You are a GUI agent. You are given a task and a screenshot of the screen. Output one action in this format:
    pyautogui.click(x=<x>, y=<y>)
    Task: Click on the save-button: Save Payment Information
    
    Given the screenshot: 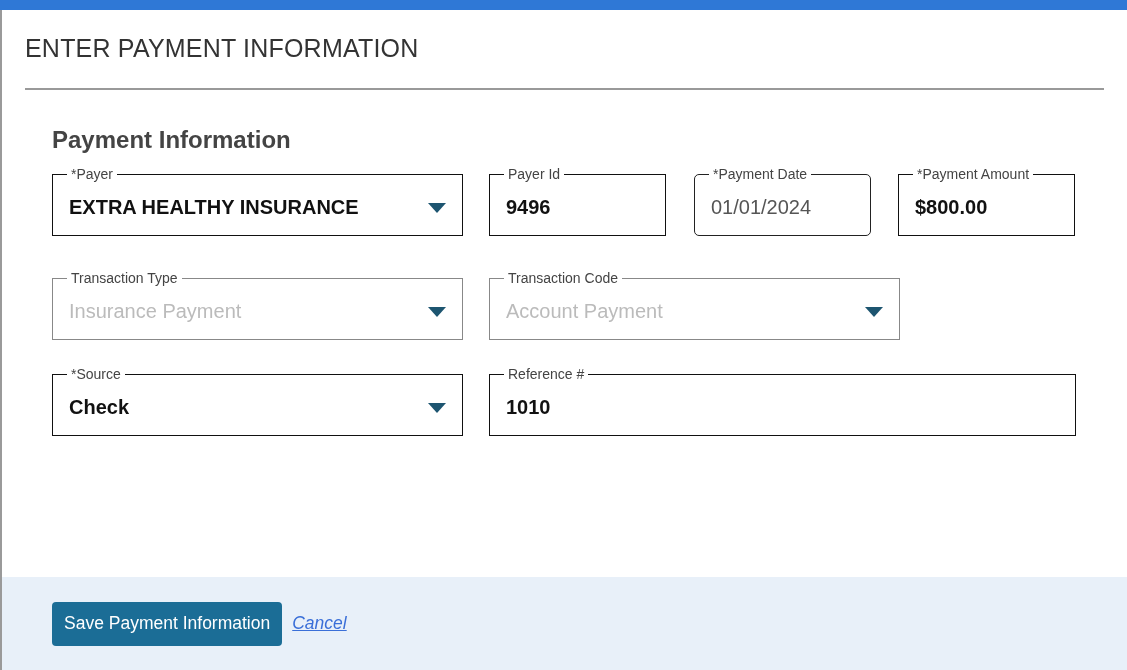 What is the action you would take?
    pyautogui.click(x=167, y=623)
    